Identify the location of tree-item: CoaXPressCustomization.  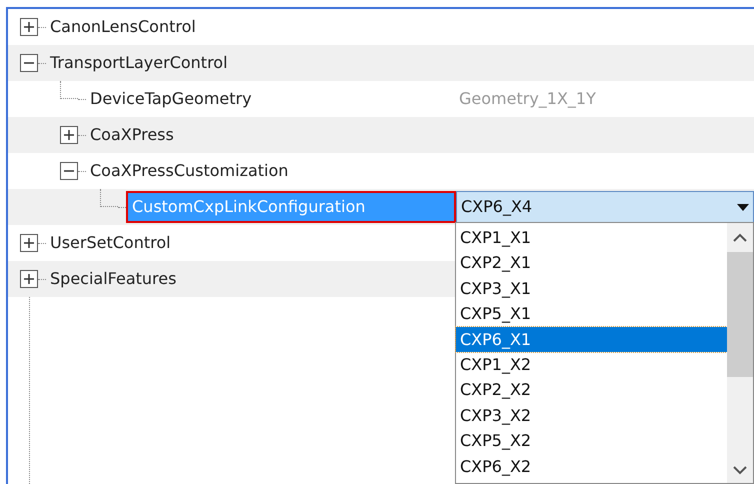
(189, 171).